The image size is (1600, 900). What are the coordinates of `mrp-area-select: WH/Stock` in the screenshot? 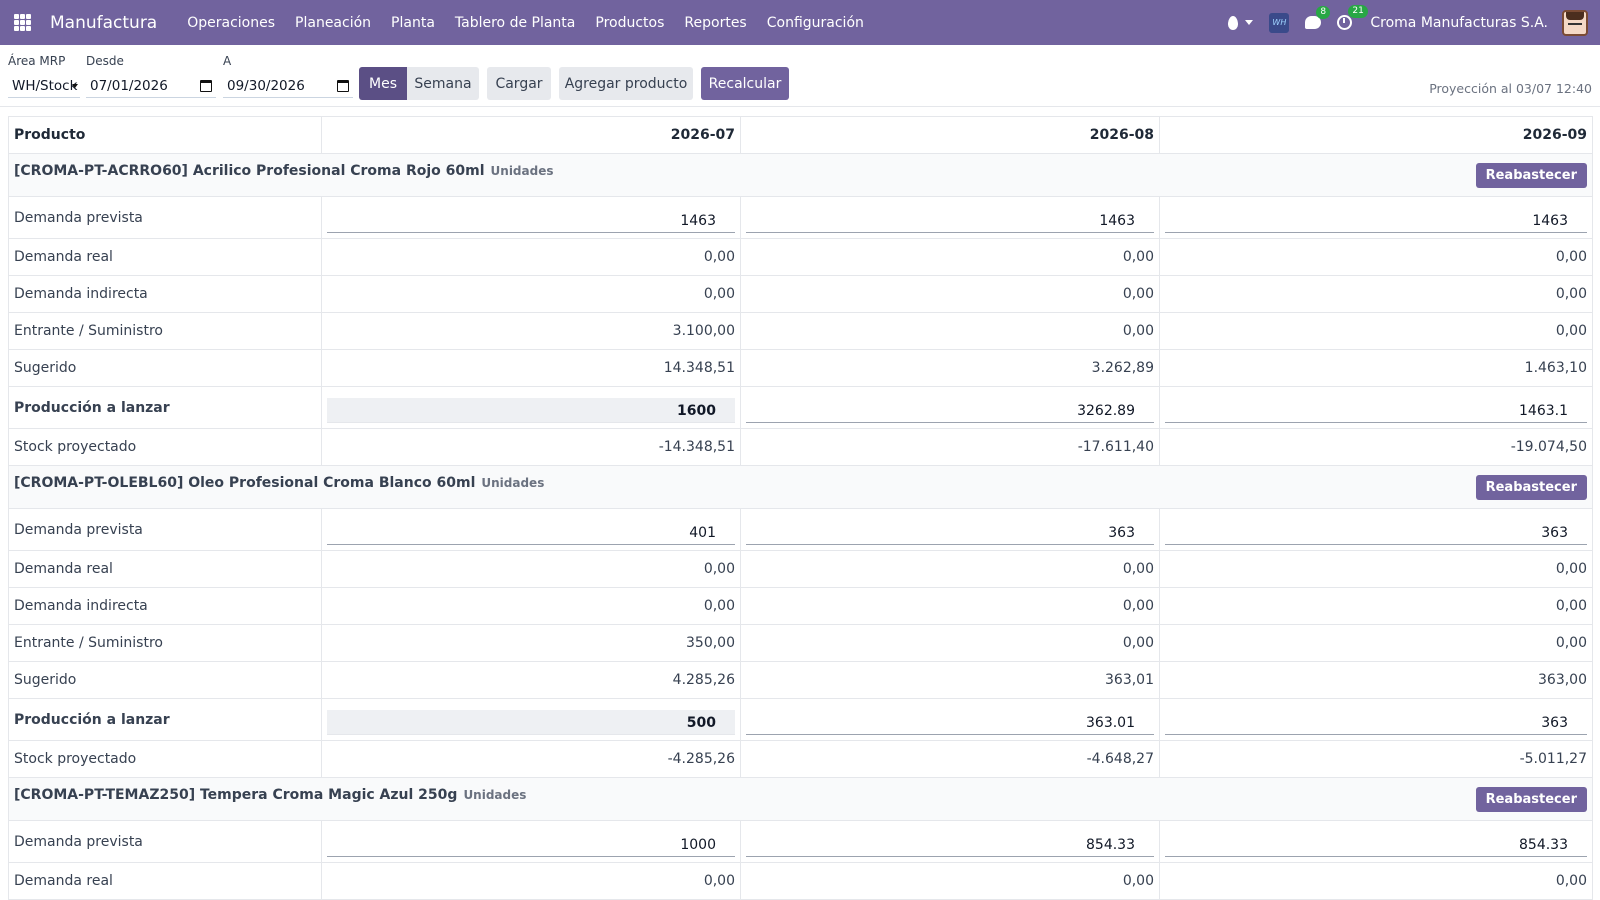 It's located at (44, 86).